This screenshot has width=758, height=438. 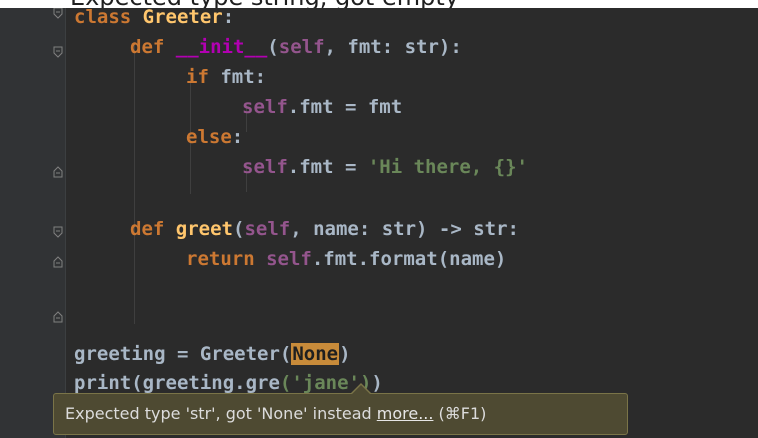 I want to click on editor-gutter, so click(x=33, y=223).